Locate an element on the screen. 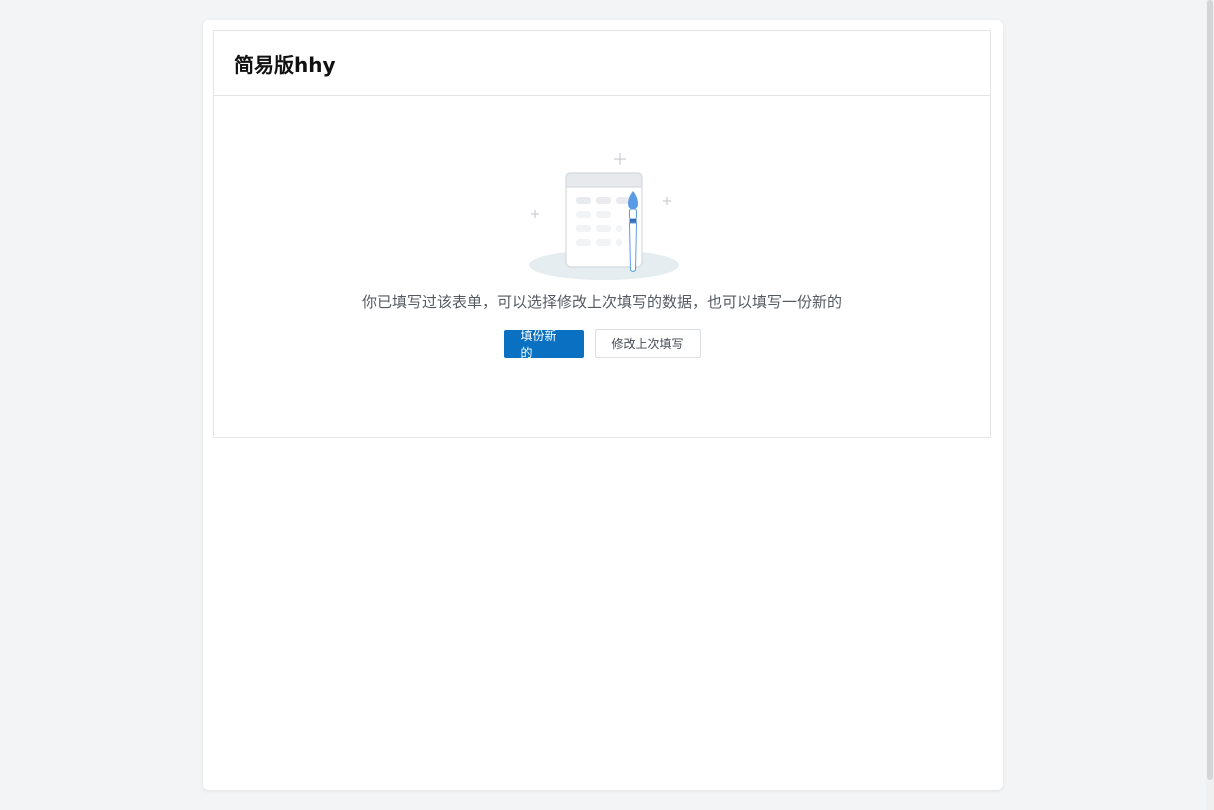 This screenshot has width=1214, height=810. form-title: 简易版hhy is located at coordinates (285, 64).